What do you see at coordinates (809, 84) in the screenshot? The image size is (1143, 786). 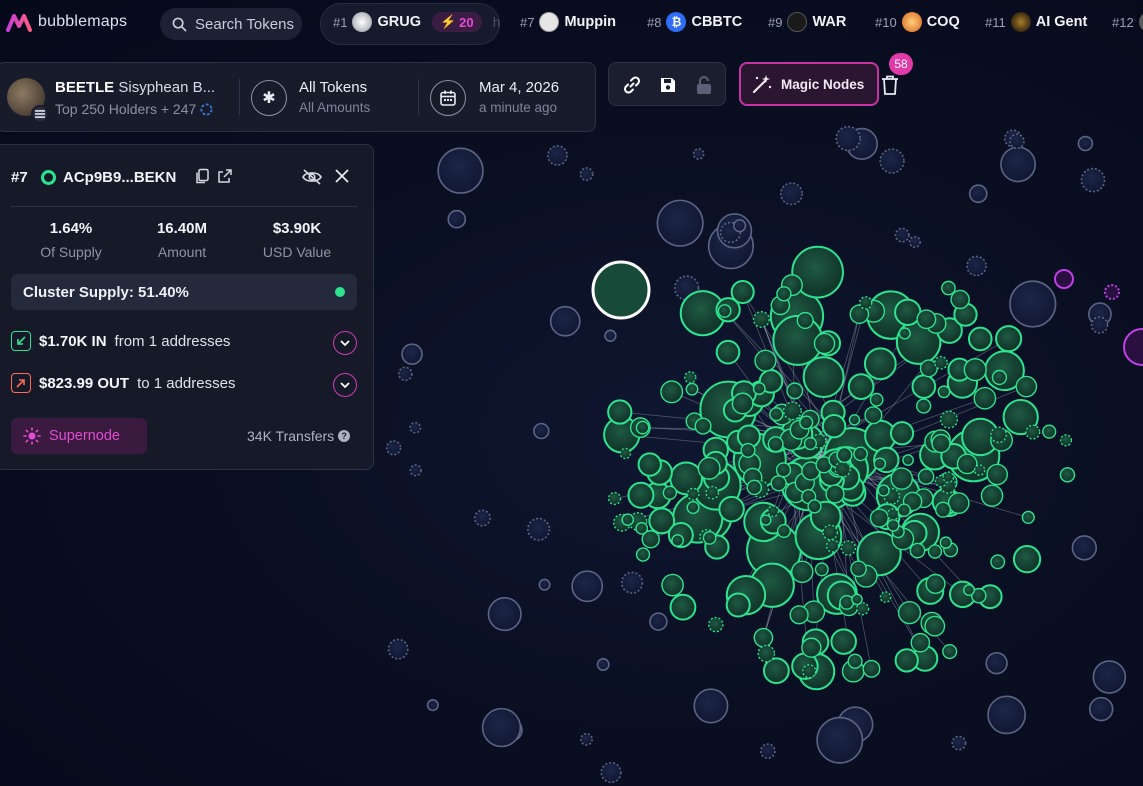 I see `magic-nodes-button: Magic Nodes` at bounding box center [809, 84].